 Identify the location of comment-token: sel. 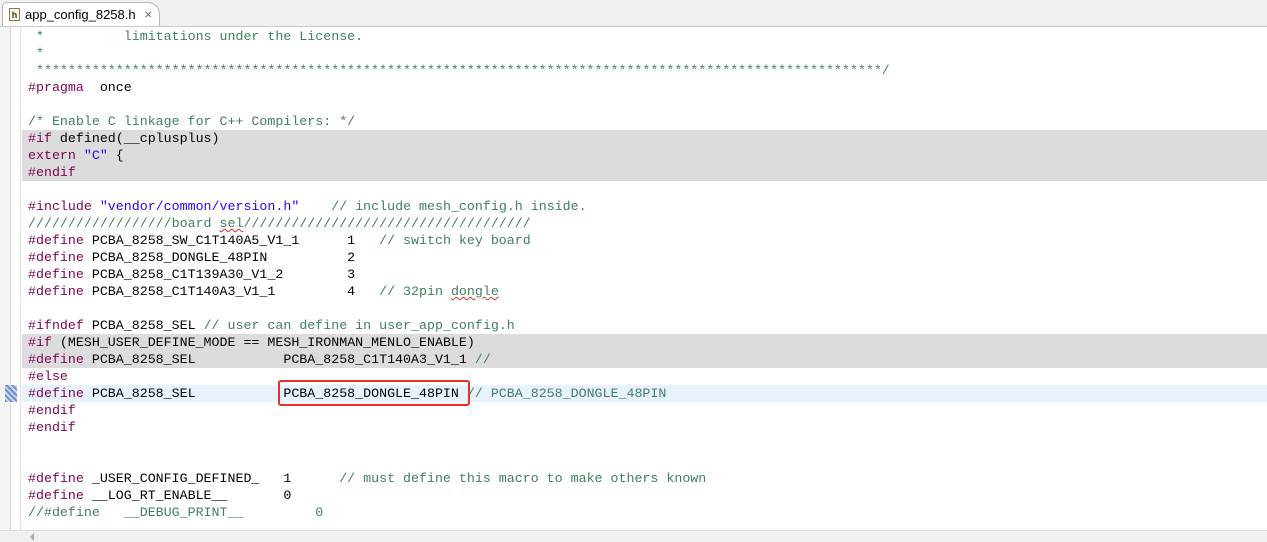
(231, 223).